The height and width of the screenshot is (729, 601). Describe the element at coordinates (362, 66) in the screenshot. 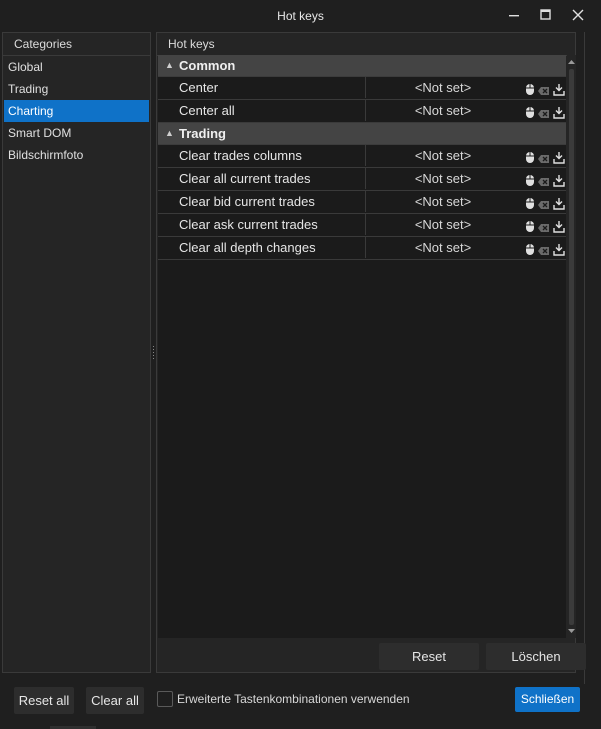

I see `group-header-common: ▲ Common` at that location.